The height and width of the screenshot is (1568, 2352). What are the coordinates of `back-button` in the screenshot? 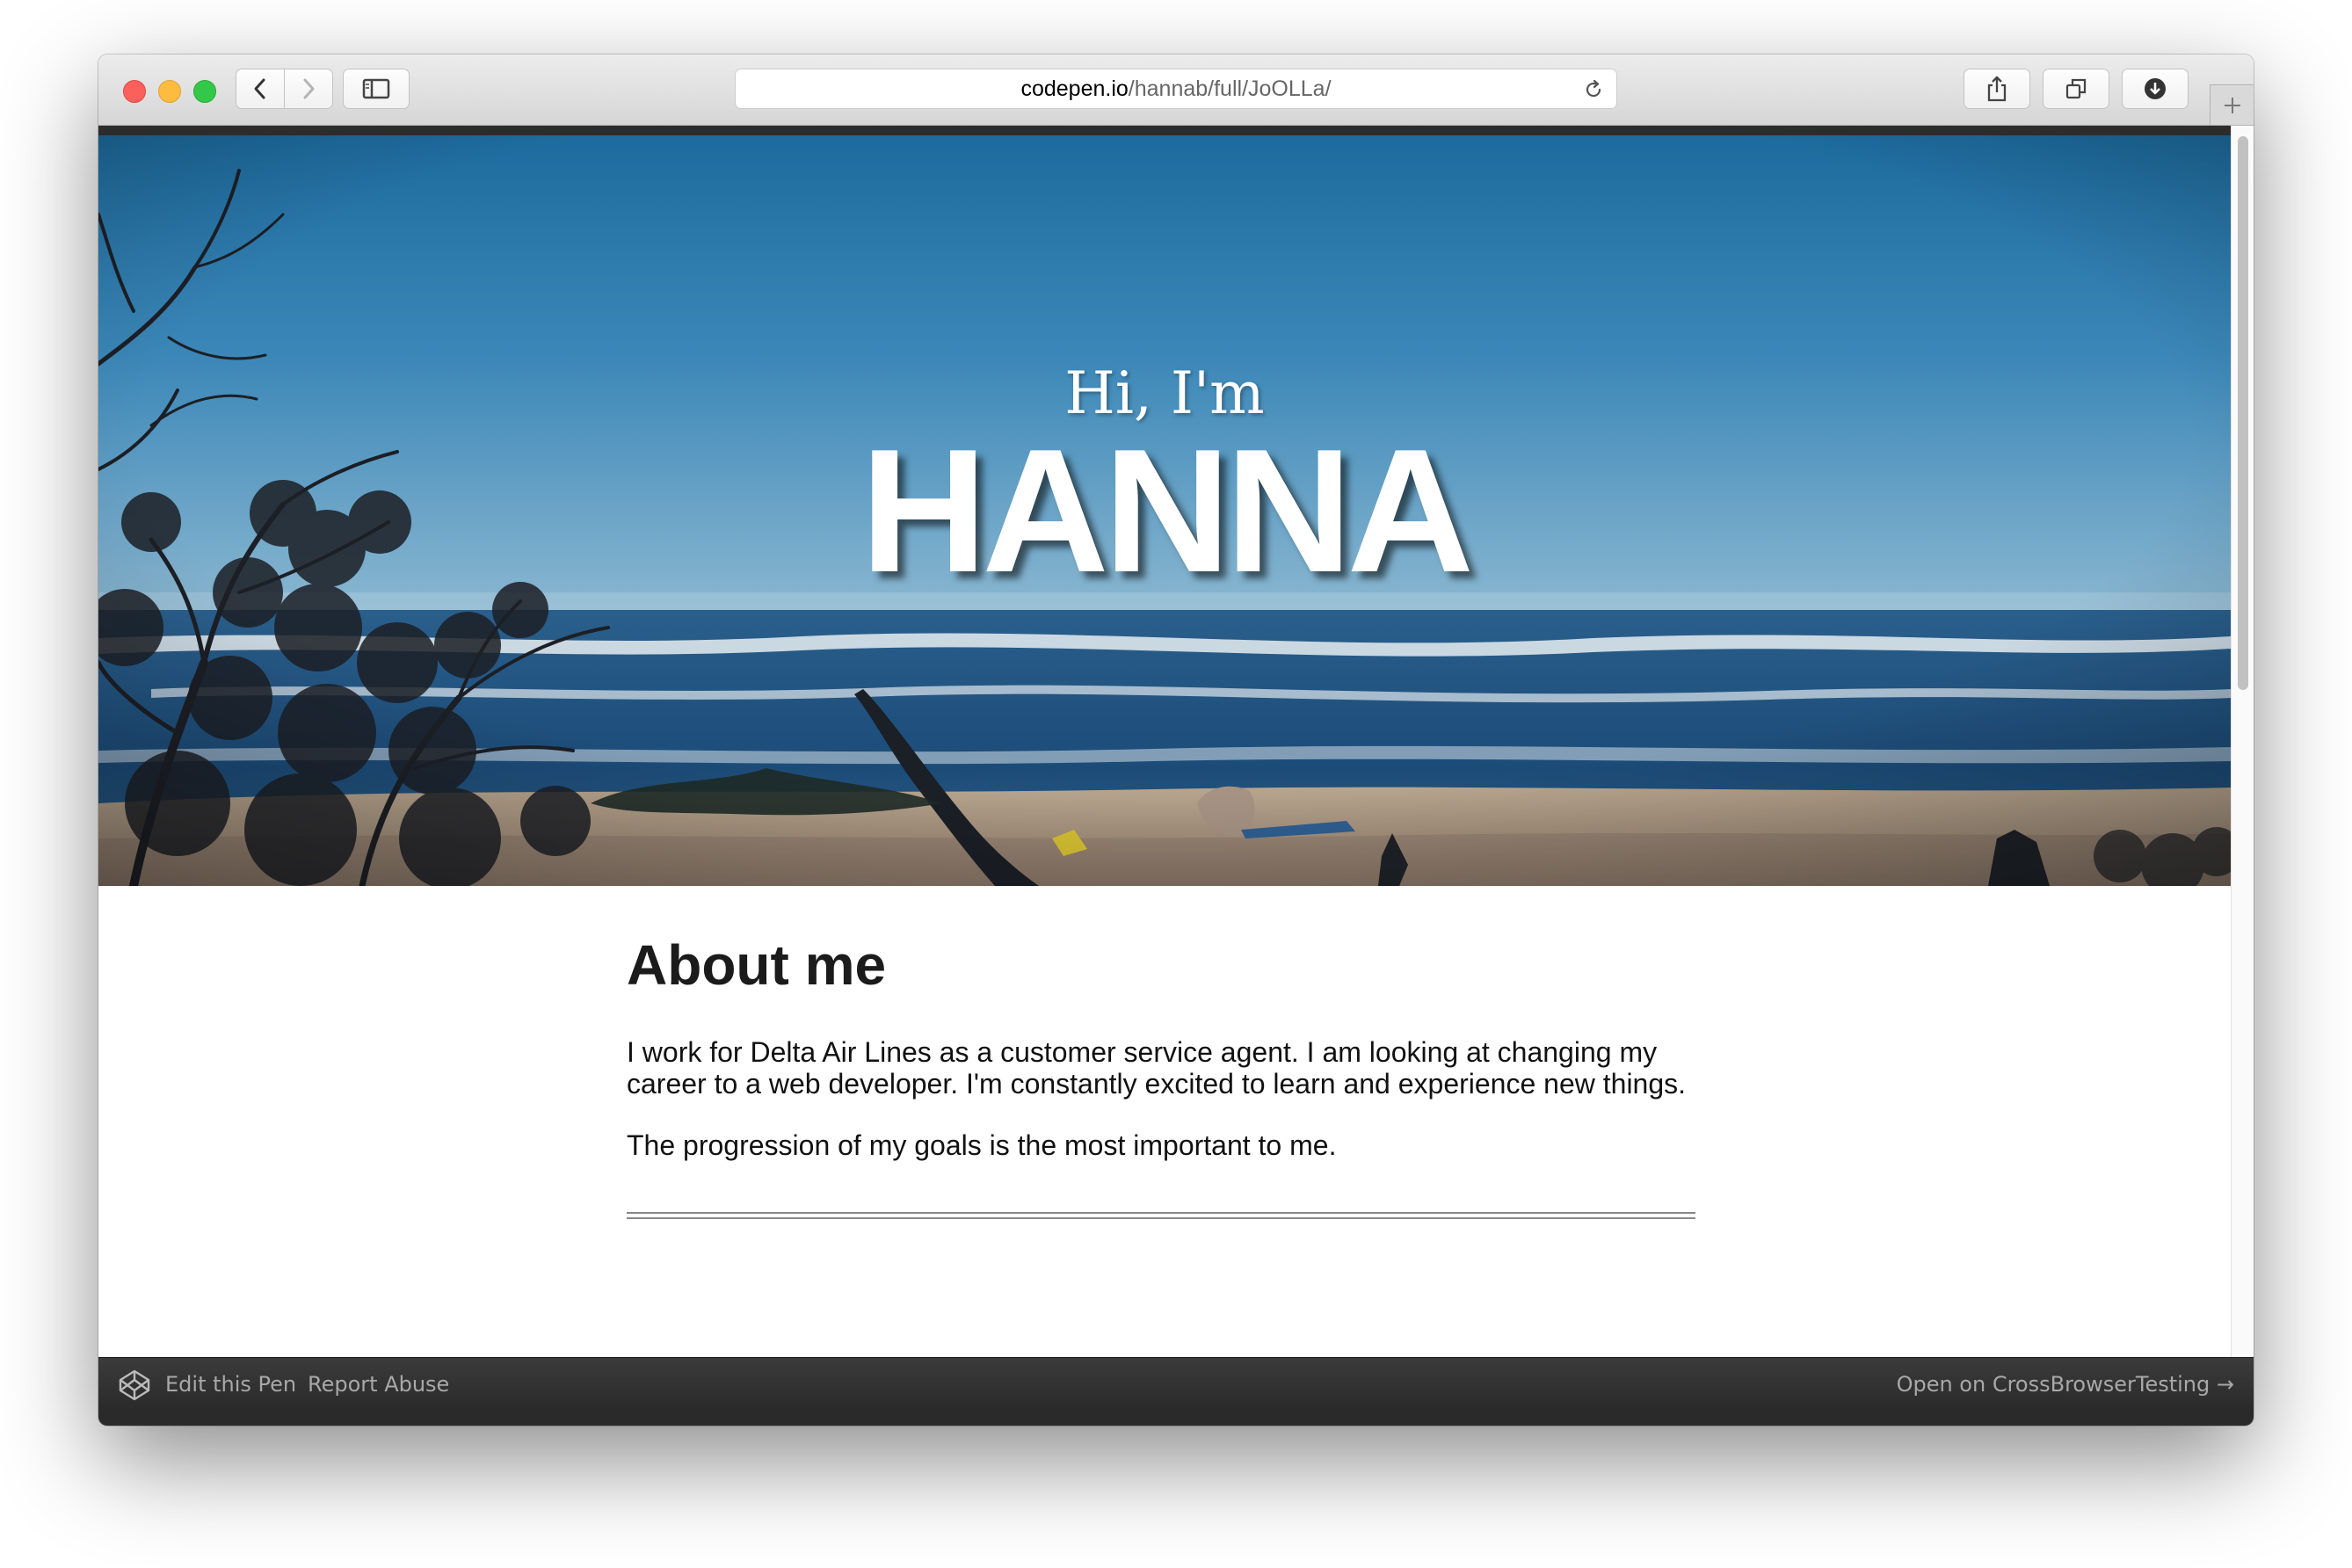 It's located at (260, 89).